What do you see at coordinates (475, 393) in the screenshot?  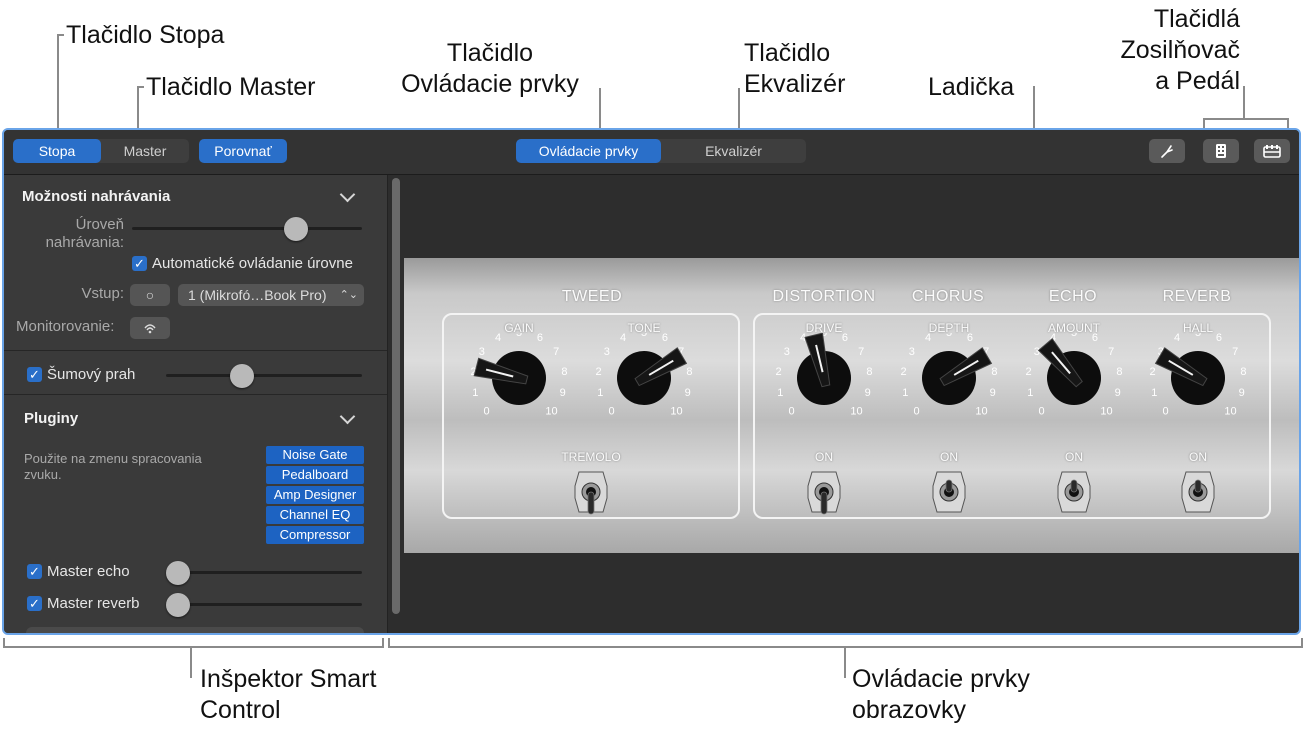 I see `knob-gain-scale-1: 1` at bounding box center [475, 393].